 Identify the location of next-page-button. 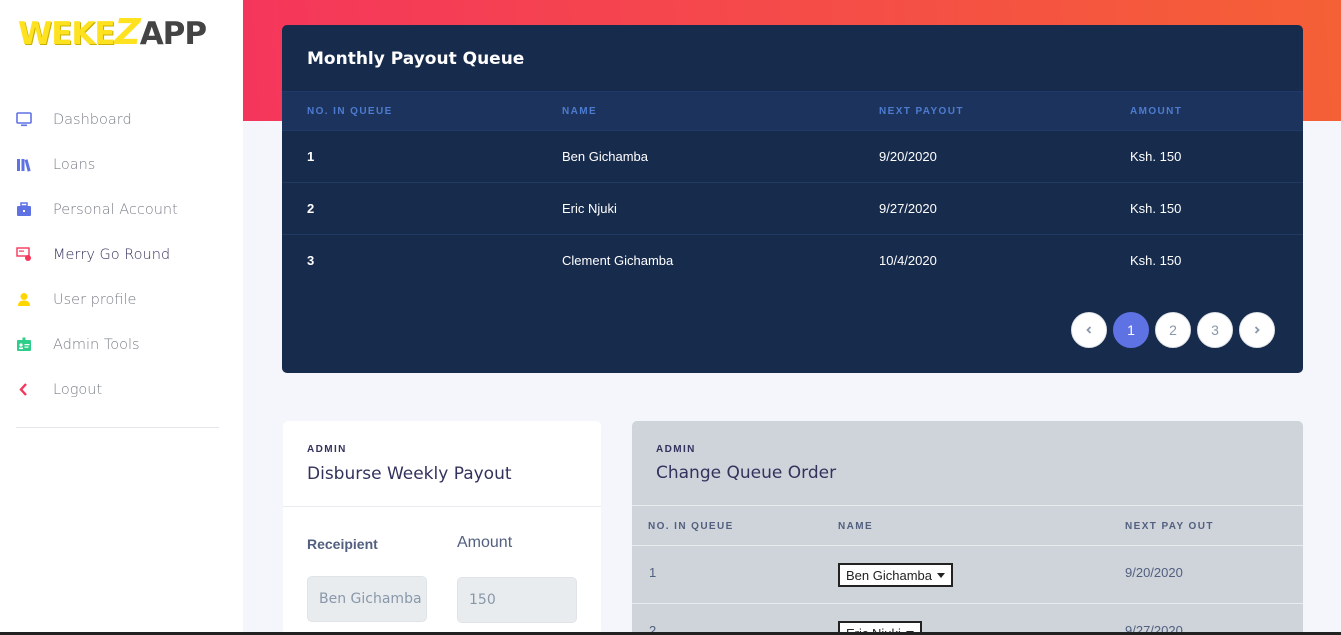
(1257, 330).